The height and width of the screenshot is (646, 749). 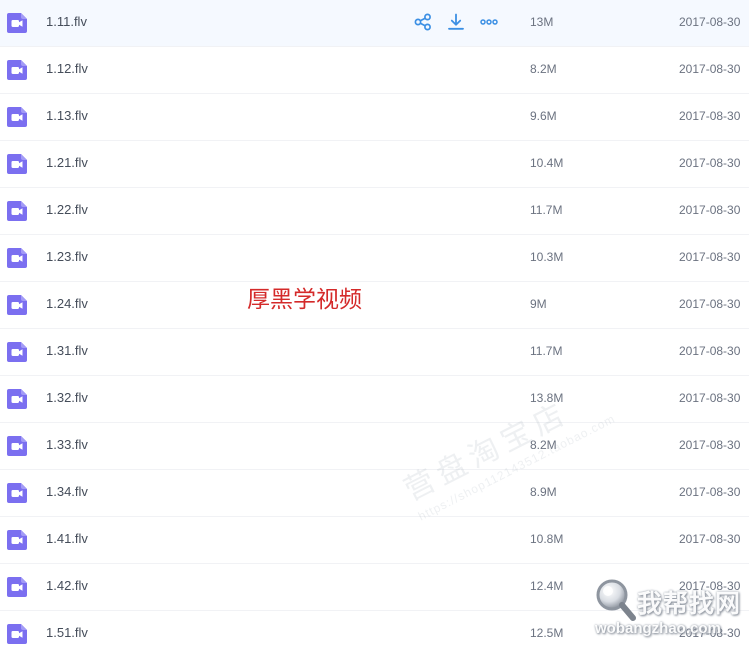 I want to click on magnifier-logo-icon, so click(x=616, y=600).